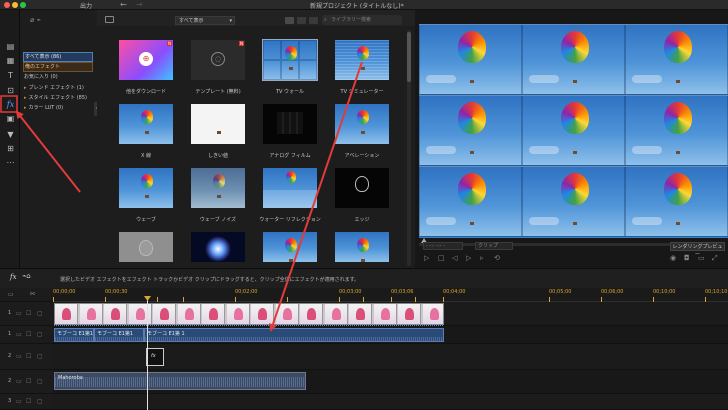 The height and width of the screenshot is (410, 728). I want to click on annotation-arrow-to-fx, so click(48, 151).